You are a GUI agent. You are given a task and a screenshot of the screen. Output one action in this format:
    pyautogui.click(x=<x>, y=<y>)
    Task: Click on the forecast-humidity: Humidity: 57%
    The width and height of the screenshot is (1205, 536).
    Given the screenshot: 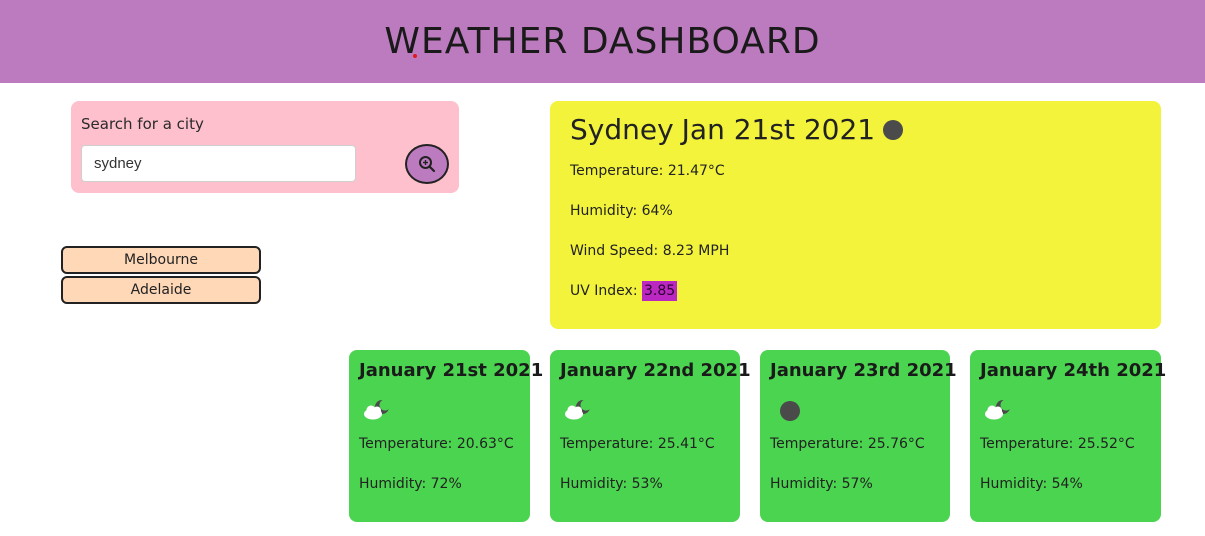 What is the action you would take?
    pyautogui.click(x=821, y=484)
    